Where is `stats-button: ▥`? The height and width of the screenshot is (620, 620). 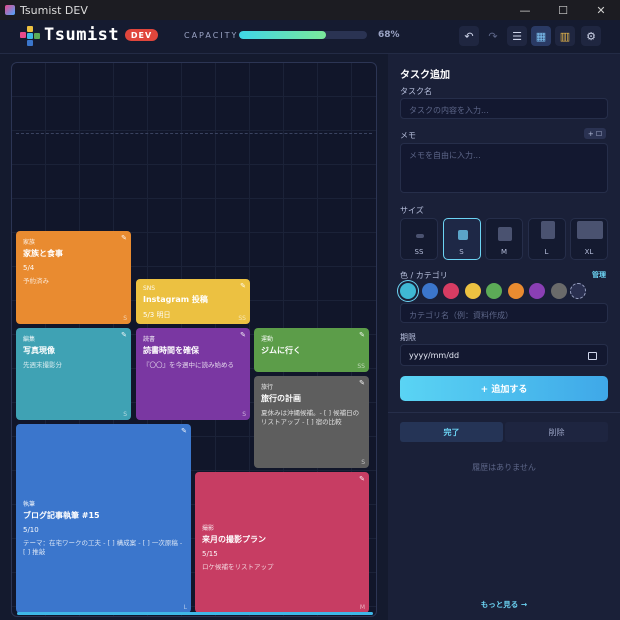 stats-button: ▥ is located at coordinates (565, 36).